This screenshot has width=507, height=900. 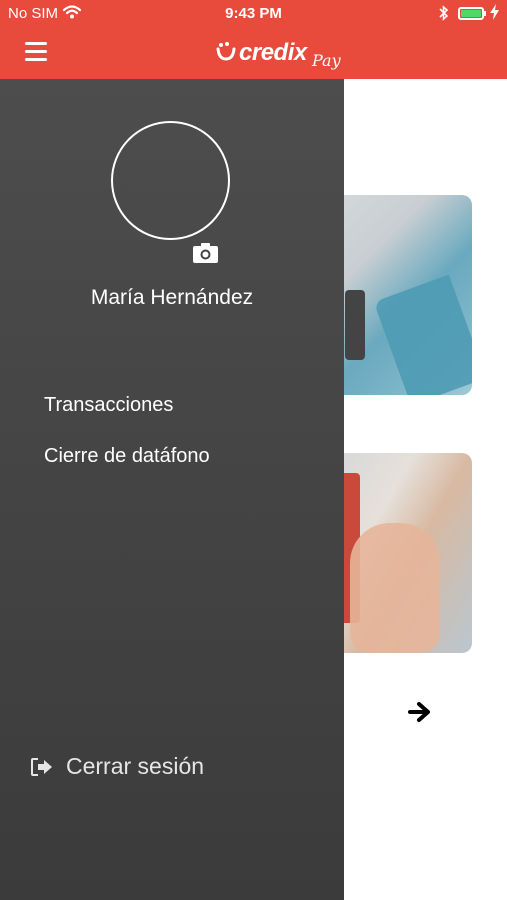 I want to click on arrow-right-icon, so click(x=420, y=712).